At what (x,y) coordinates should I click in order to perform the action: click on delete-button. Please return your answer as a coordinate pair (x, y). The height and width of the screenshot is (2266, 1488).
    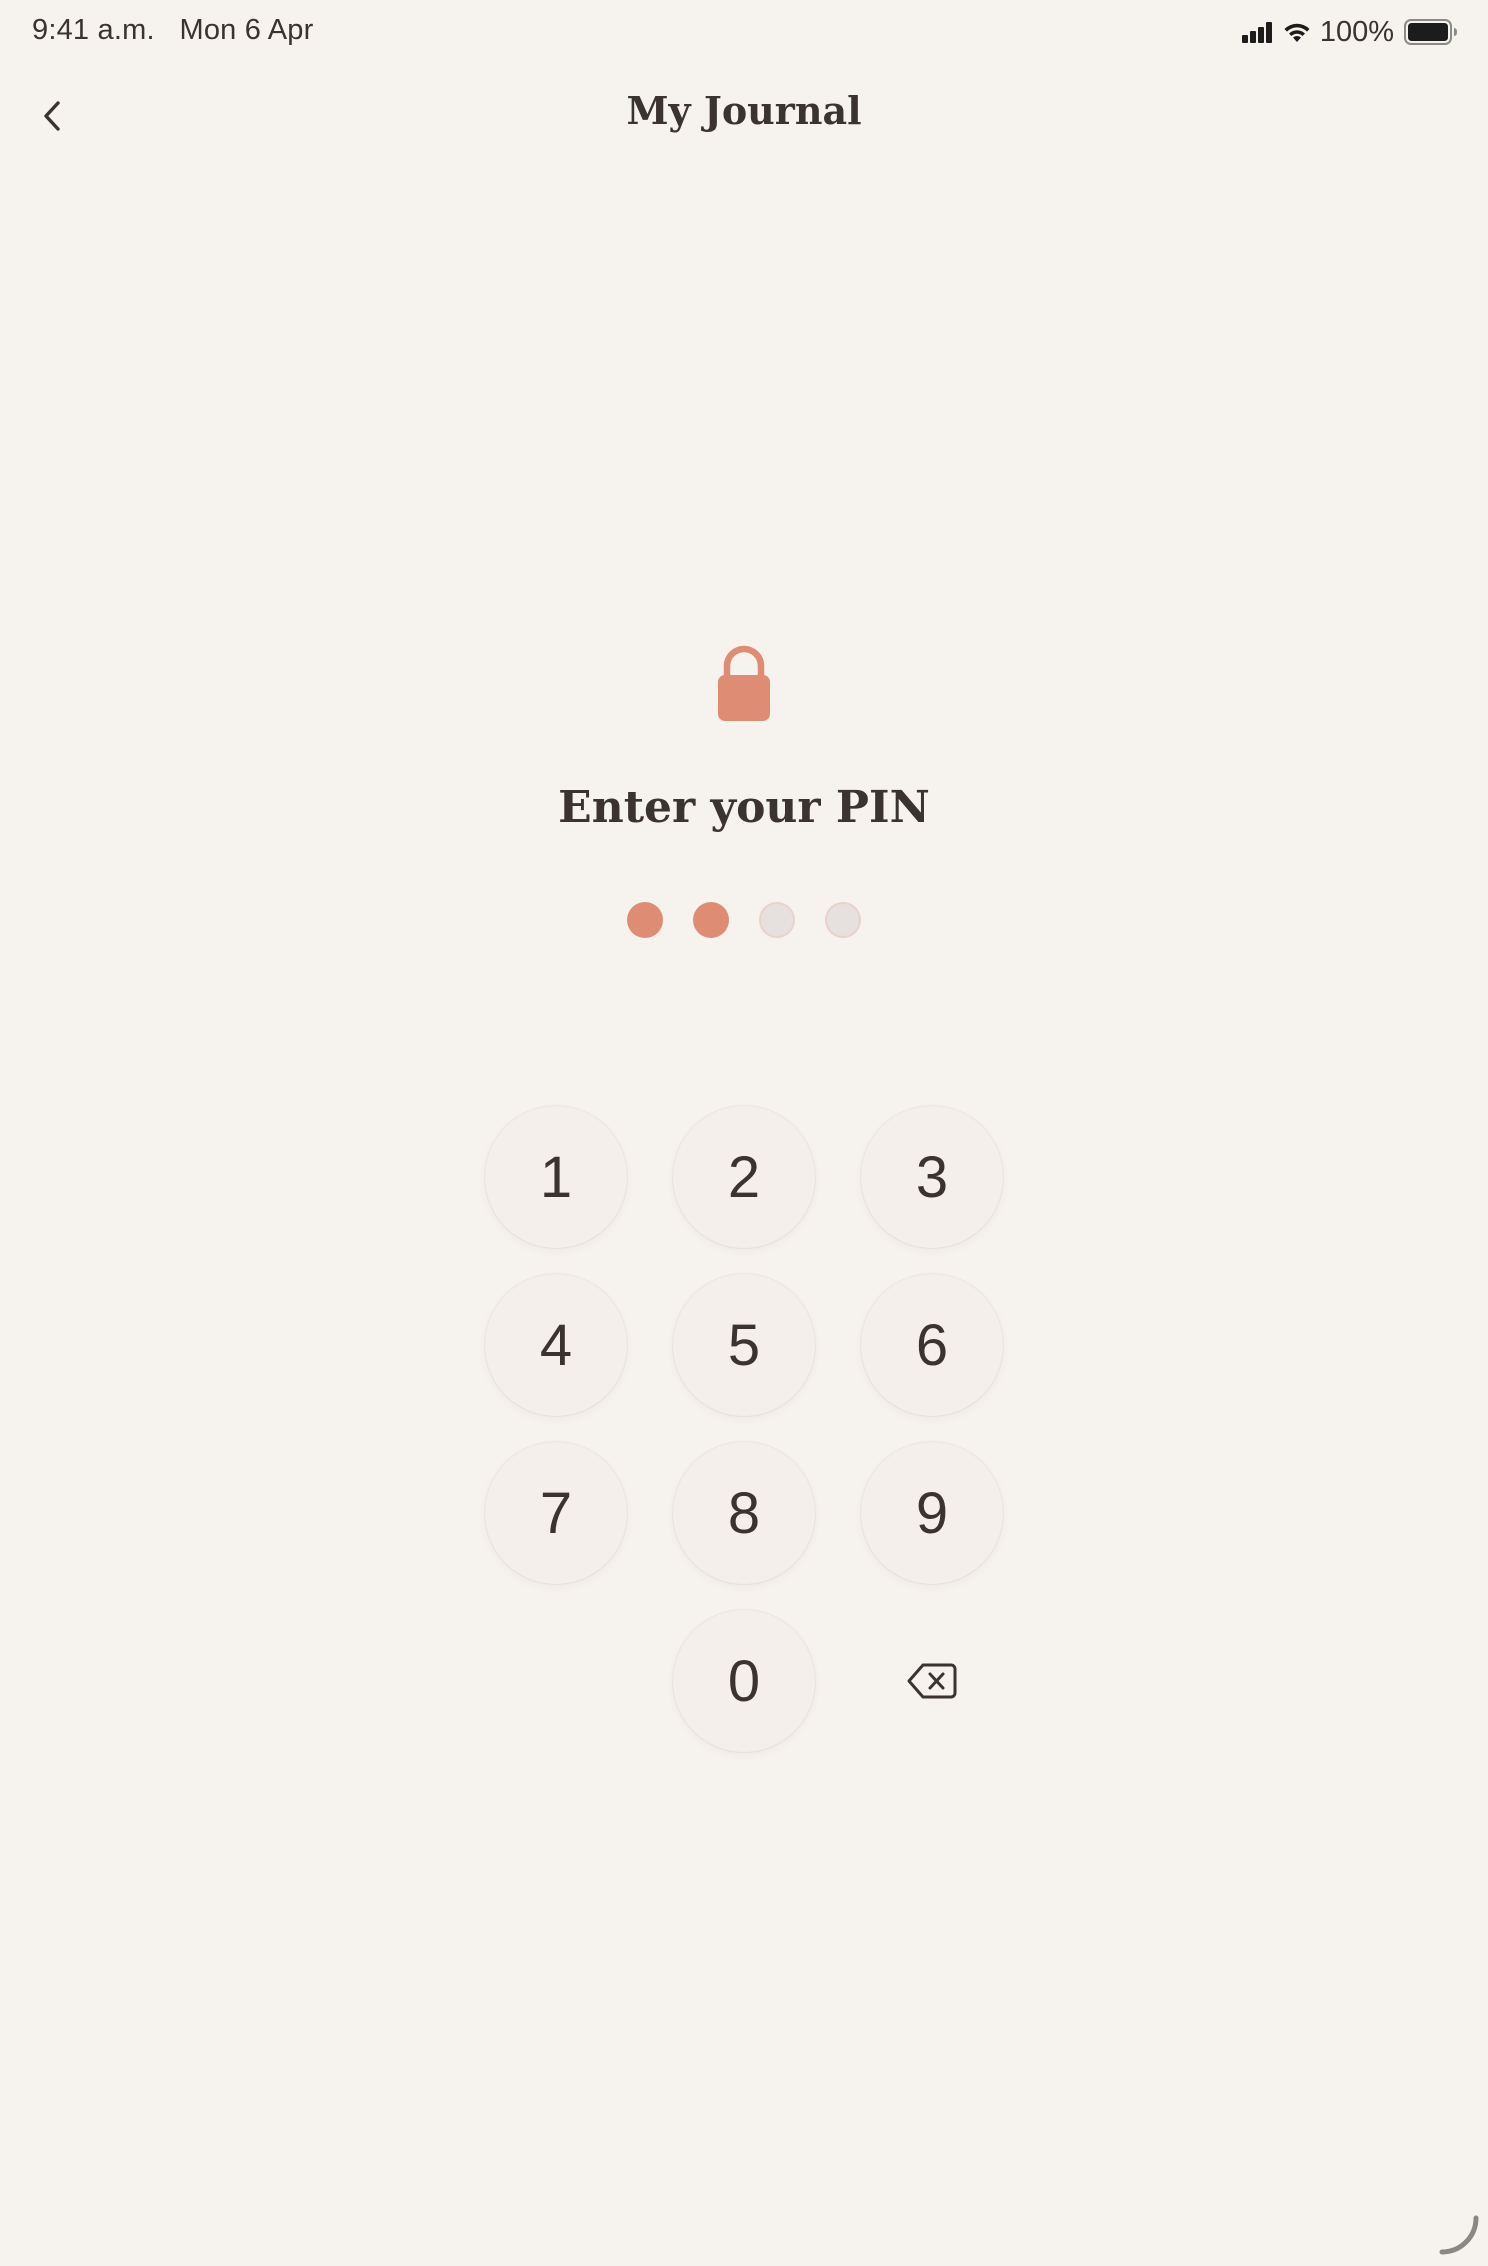
    Looking at the image, I should click on (932, 1681).